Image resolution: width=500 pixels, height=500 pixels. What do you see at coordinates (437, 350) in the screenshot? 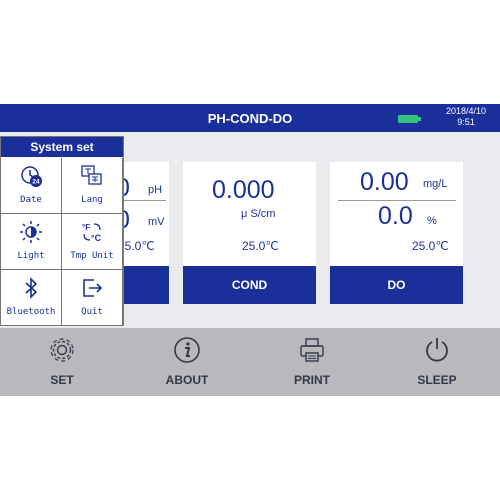
I see `power-icon` at bounding box center [437, 350].